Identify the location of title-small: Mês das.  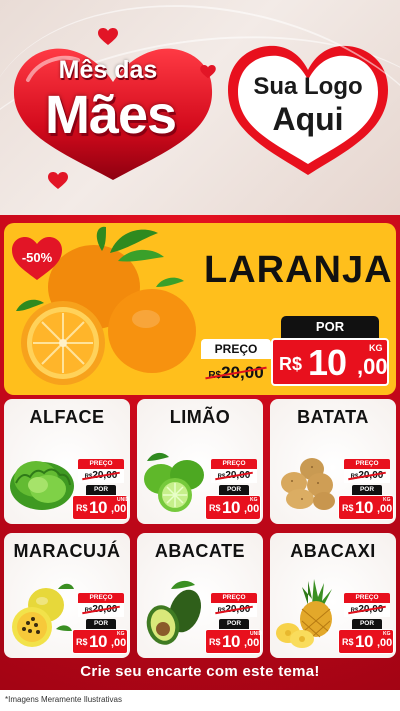
(108, 70).